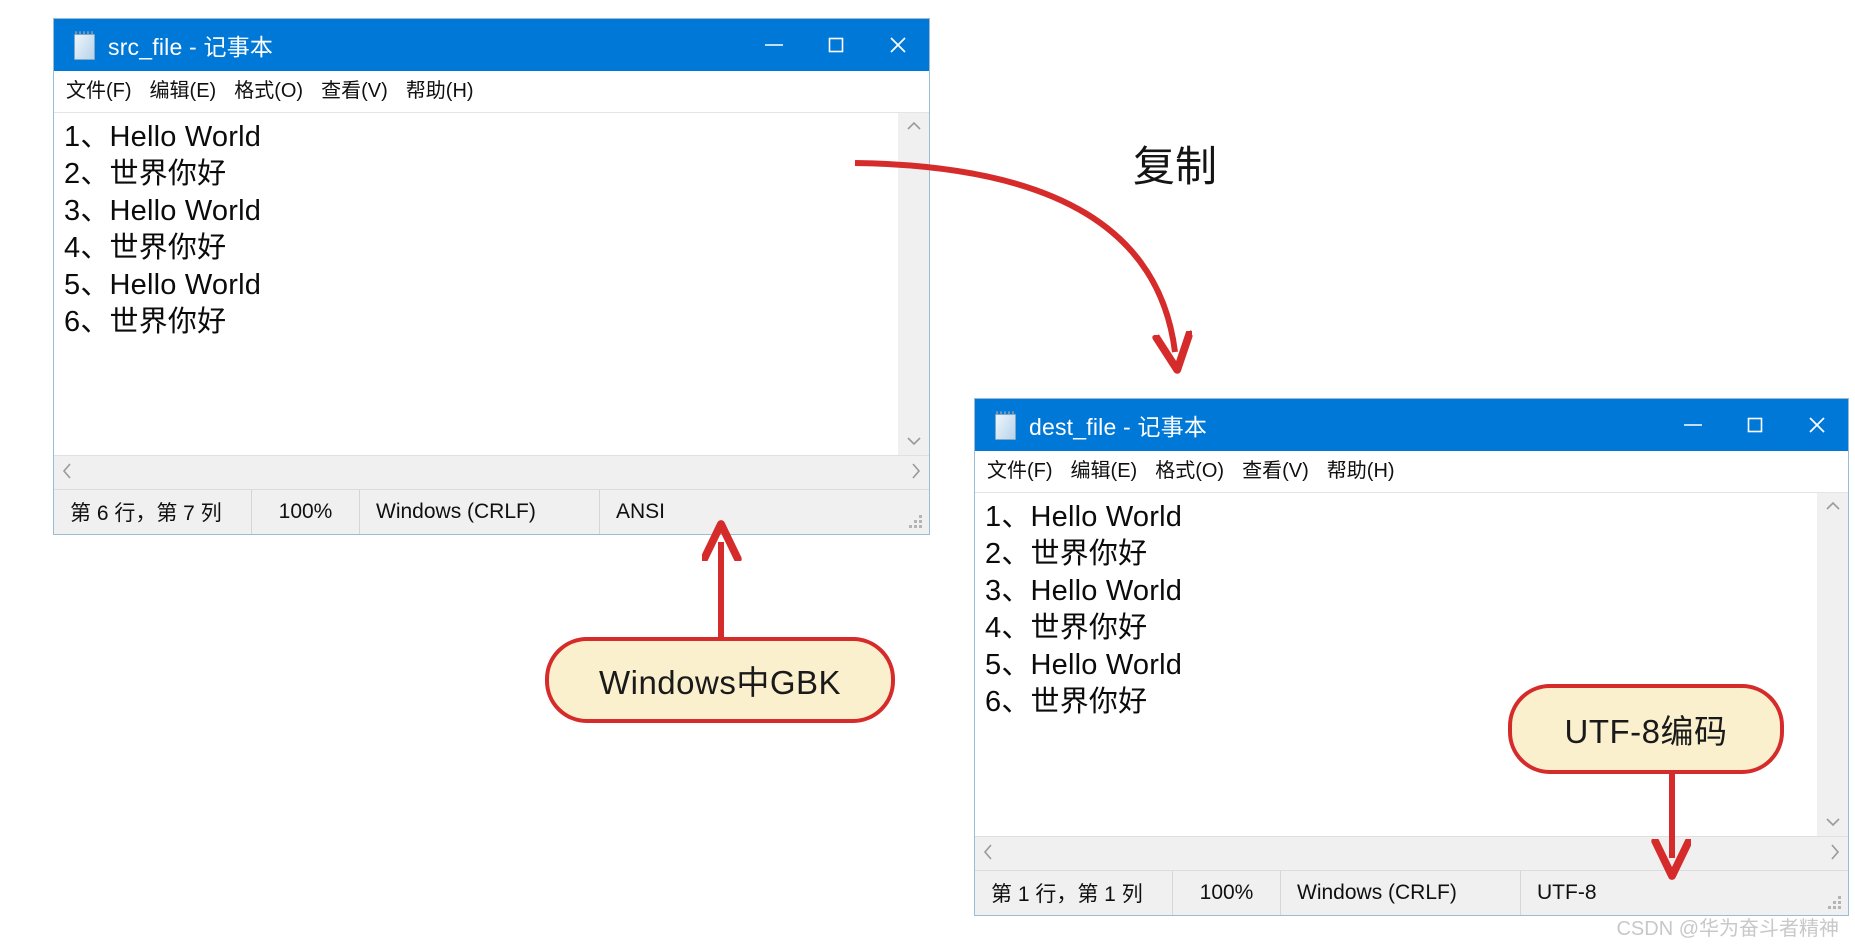 The image size is (1855, 949). What do you see at coordinates (1727, 929) in the screenshot?
I see `csdn-watermark: CSDN @华为奋斗者精神` at bounding box center [1727, 929].